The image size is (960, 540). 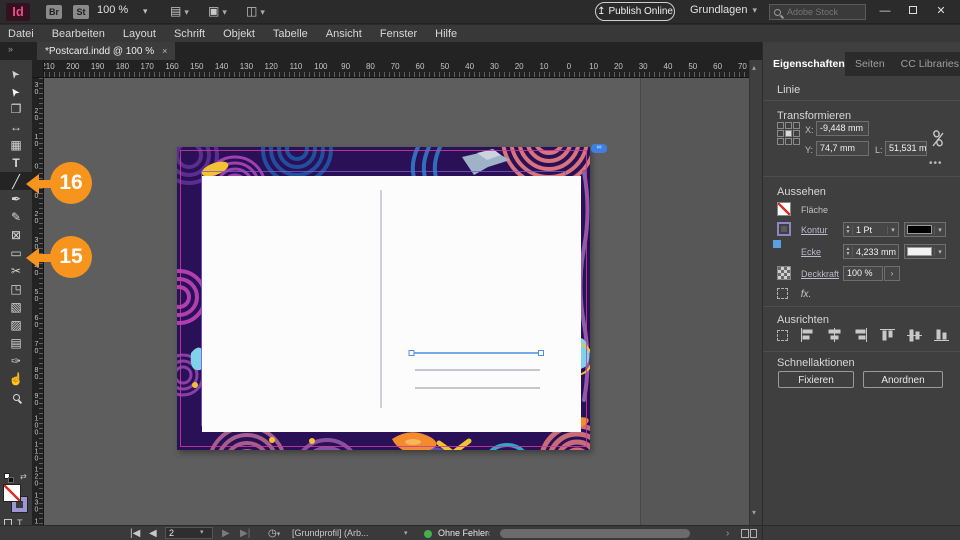 What do you see at coordinates (941, 335) in the screenshot?
I see `align-bottom-icon` at bounding box center [941, 335].